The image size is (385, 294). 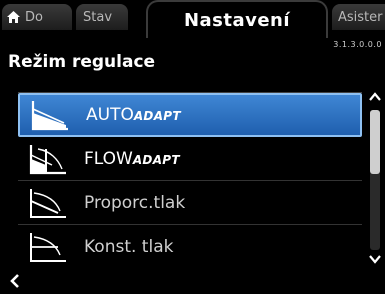 What do you see at coordinates (190, 159) in the screenshot?
I see `list-item-flow-adapt: FLOWADAPT` at bounding box center [190, 159].